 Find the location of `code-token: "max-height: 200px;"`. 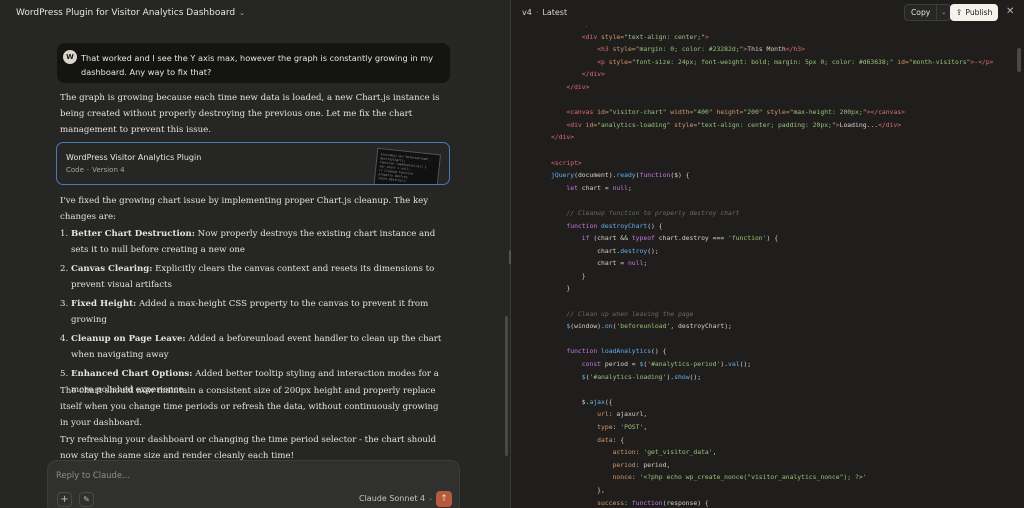

code-token: "max-height: 200px;" is located at coordinates (828, 112).